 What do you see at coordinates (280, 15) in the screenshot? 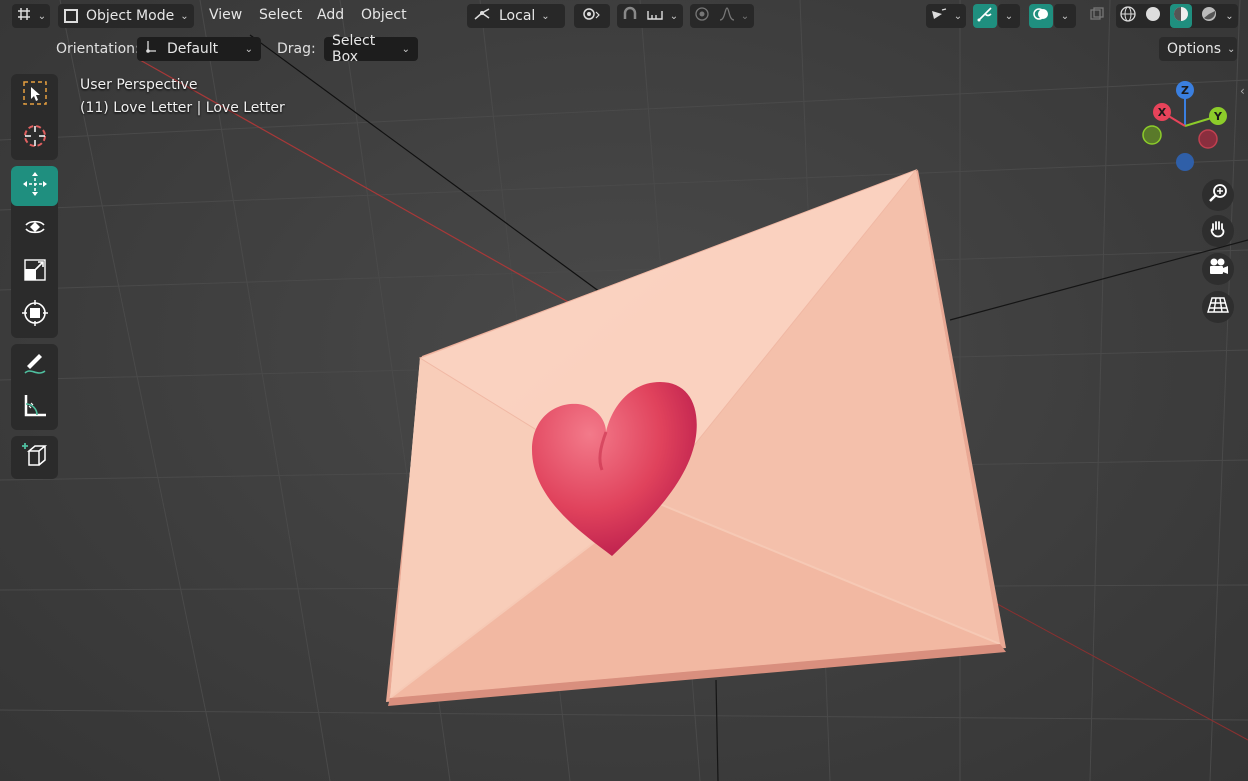
I see `menu-select: Select` at bounding box center [280, 15].